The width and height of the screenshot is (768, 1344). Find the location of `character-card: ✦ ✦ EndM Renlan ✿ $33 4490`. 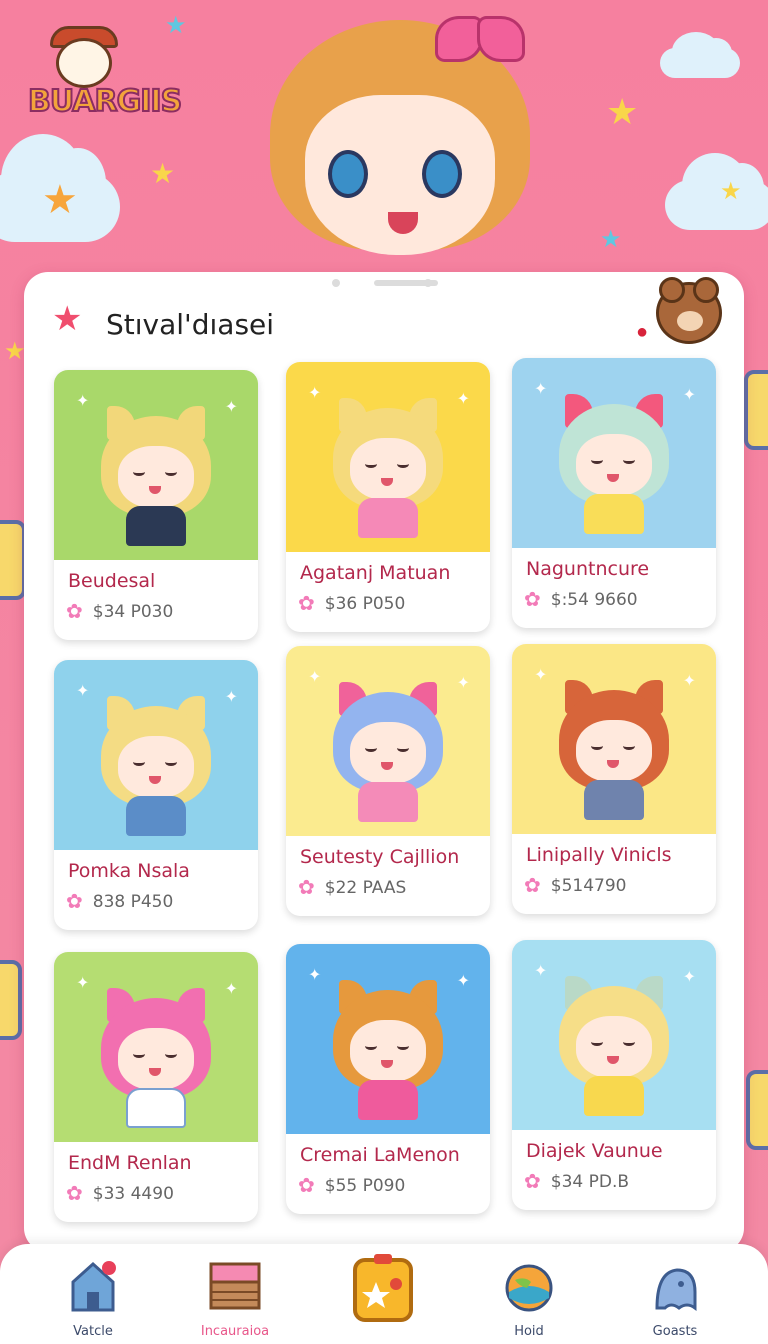

character-card: ✦ ✦ EndM Renlan ✿ $33 4490 is located at coordinates (156, 1087).